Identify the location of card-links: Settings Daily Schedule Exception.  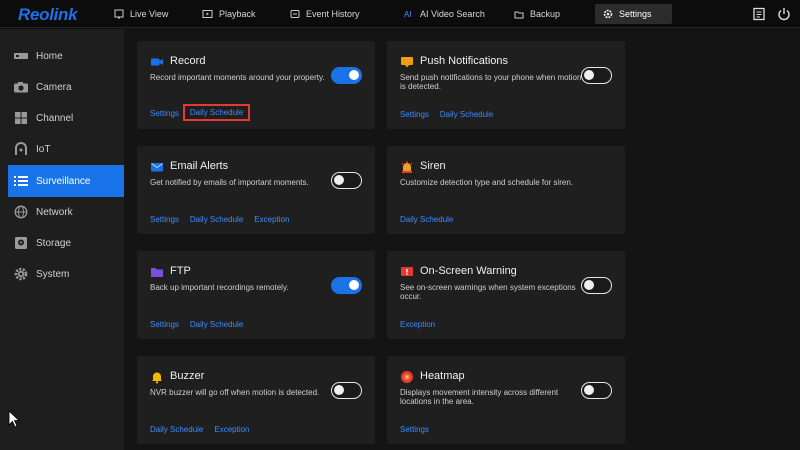
(225, 219).